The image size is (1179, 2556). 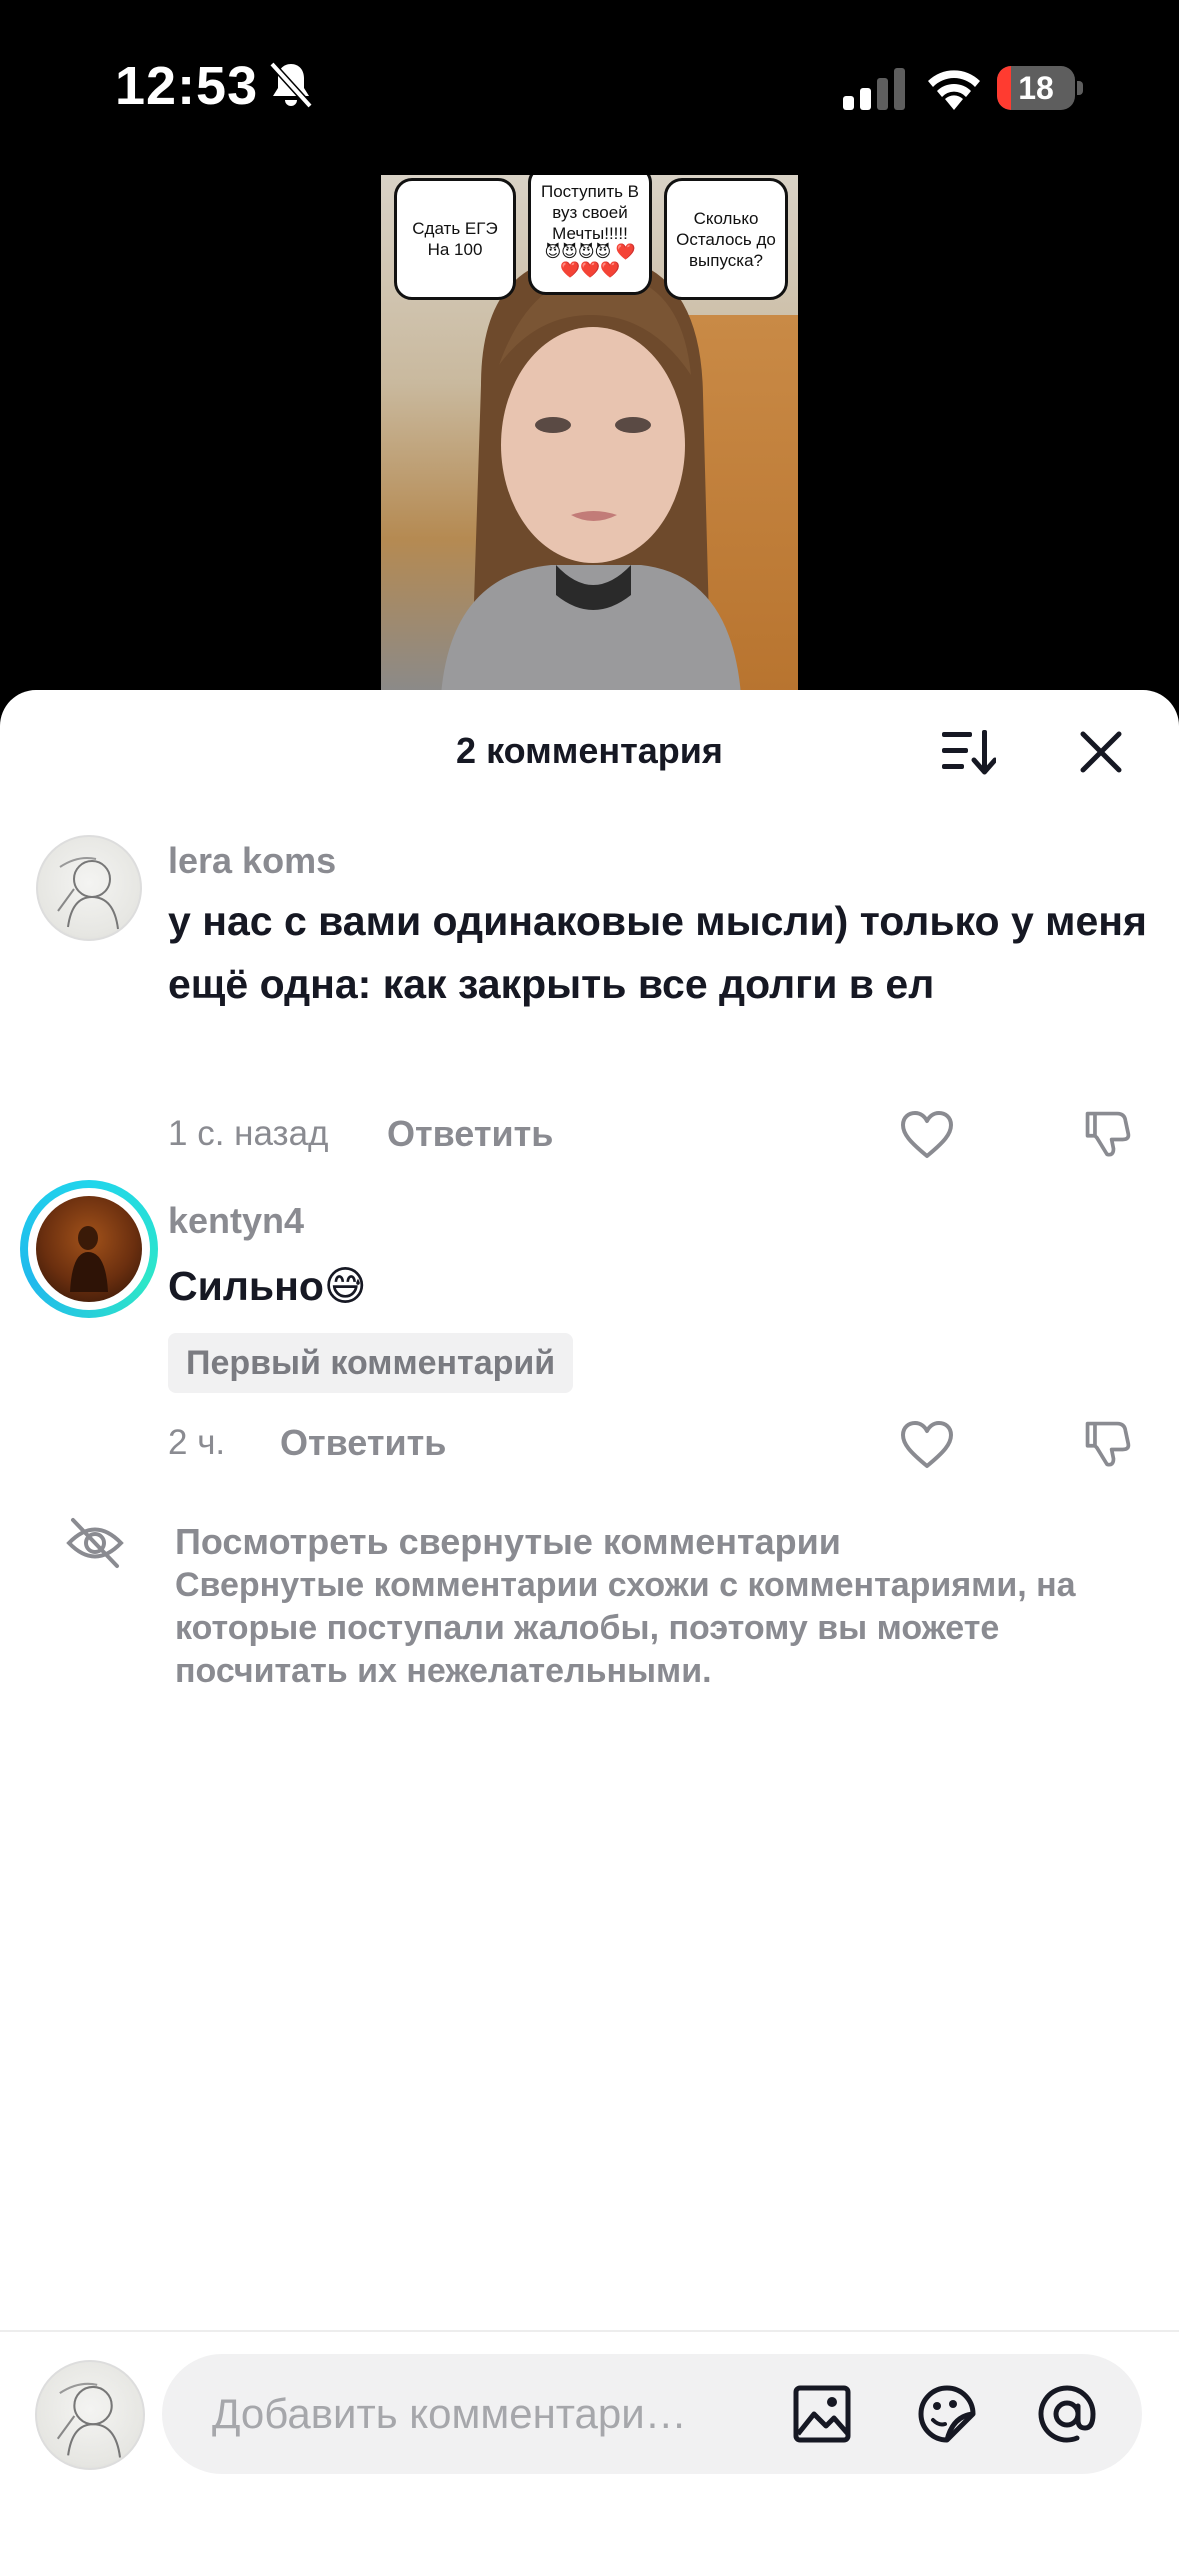 I want to click on wifi-icon, so click(x=954, y=90).